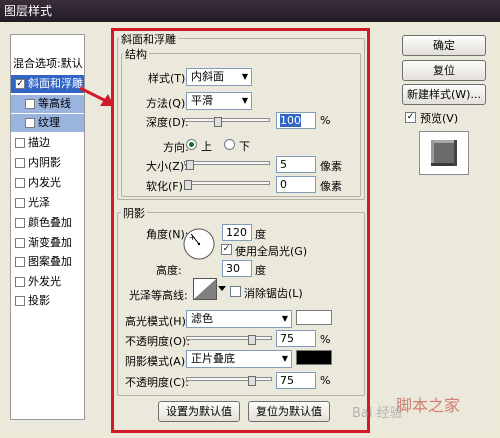 The image size is (500, 438). What do you see at coordinates (428, 405) in the screenshot?
I see `watermark-logo: 脚本之家` at bounding box center [428, 405].